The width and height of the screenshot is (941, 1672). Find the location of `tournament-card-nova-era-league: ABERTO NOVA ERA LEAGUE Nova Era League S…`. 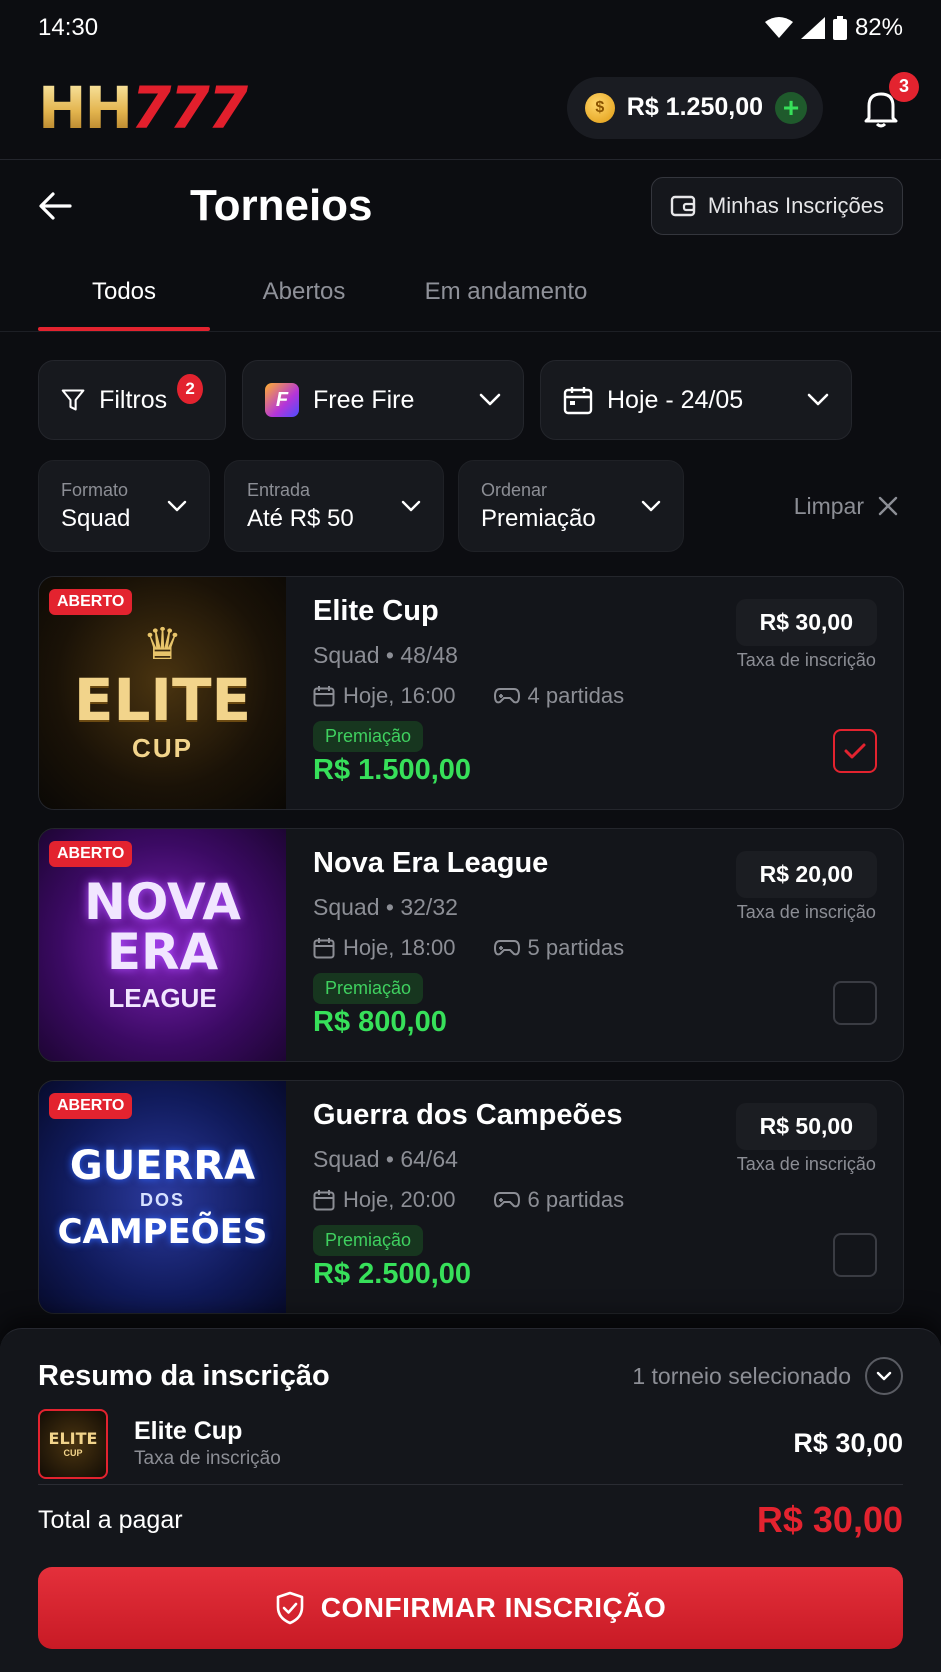

tournament-card-nova-era-league: ABERTO NOVA ERA LEAGUE Nova Era League S… is located at coordinates (471, 945).